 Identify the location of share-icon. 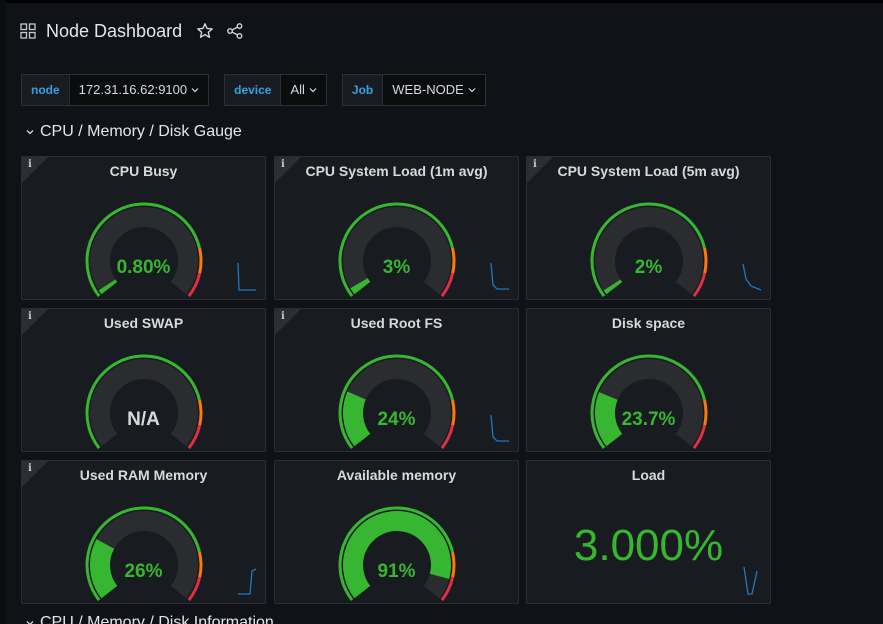
(235, 31).